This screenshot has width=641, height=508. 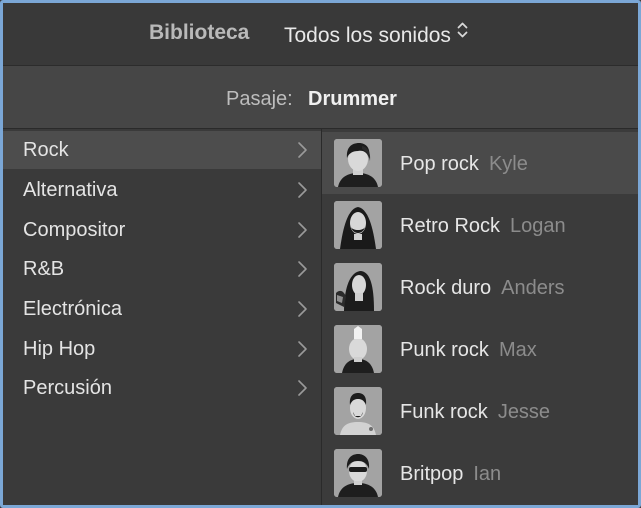 What do you see at coordinates (162, 309) in the screenshot?
I see `genre-item-electronica: Electrónica` at bounding box center [162, 309].